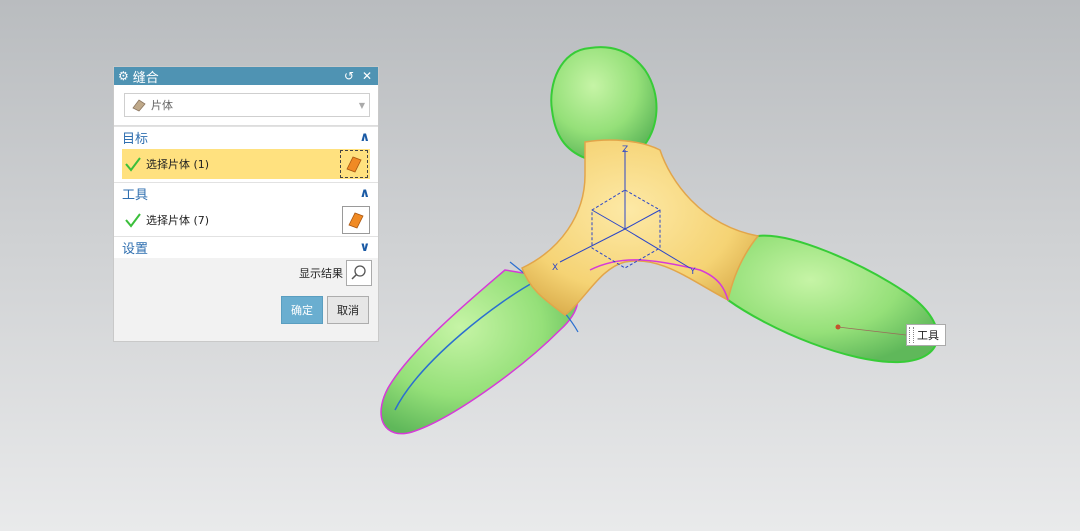  I want to click on type-dropdown: 片体 ▼, so click(247, 105).